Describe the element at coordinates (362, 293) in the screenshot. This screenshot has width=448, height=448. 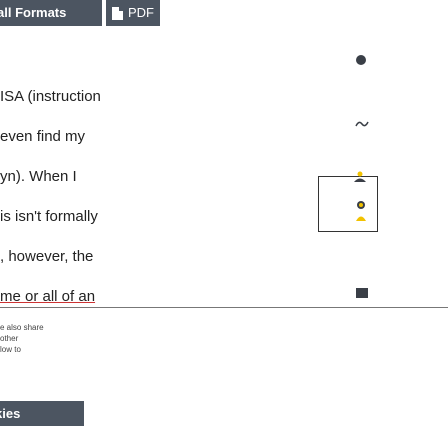
I see `folder-icon` at that location.